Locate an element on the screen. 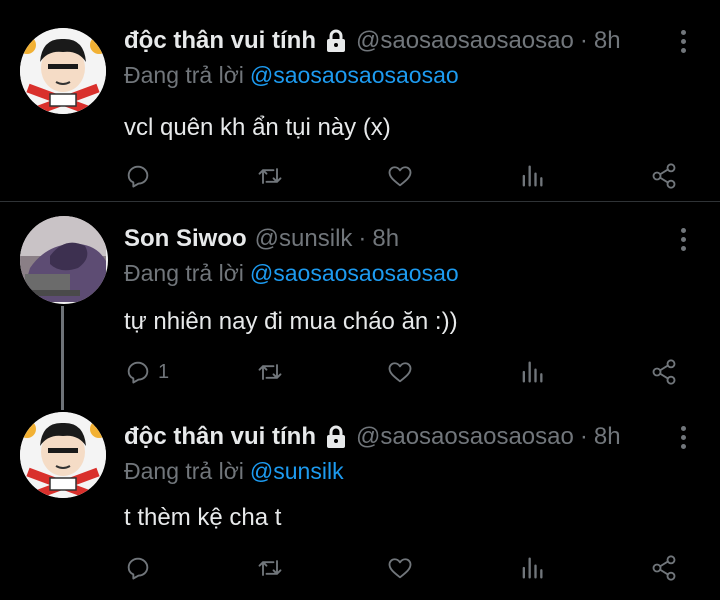 This screenshot has height=600, width=720. tweet-text: t thèm kệ cha t is located at coordinates (203, 517).